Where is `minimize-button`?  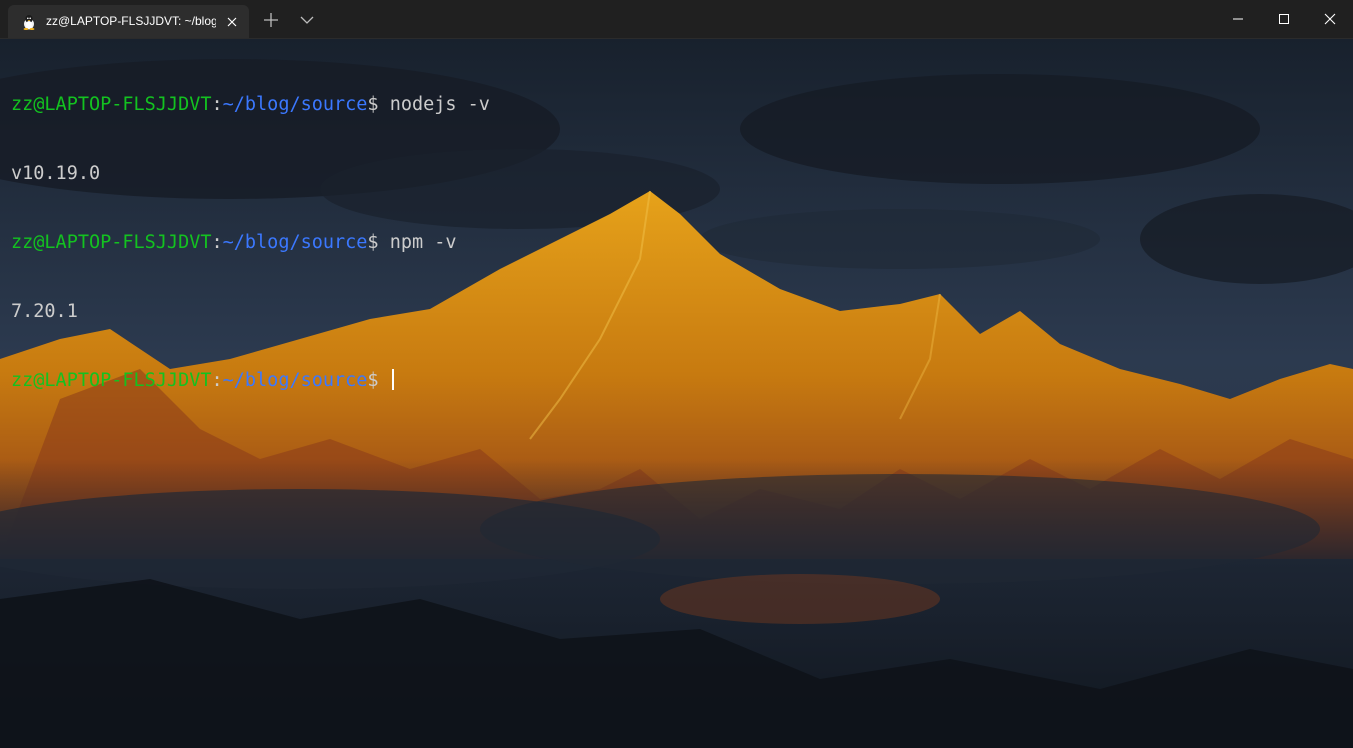
minimize-button is located at coordinates (1238, 19).